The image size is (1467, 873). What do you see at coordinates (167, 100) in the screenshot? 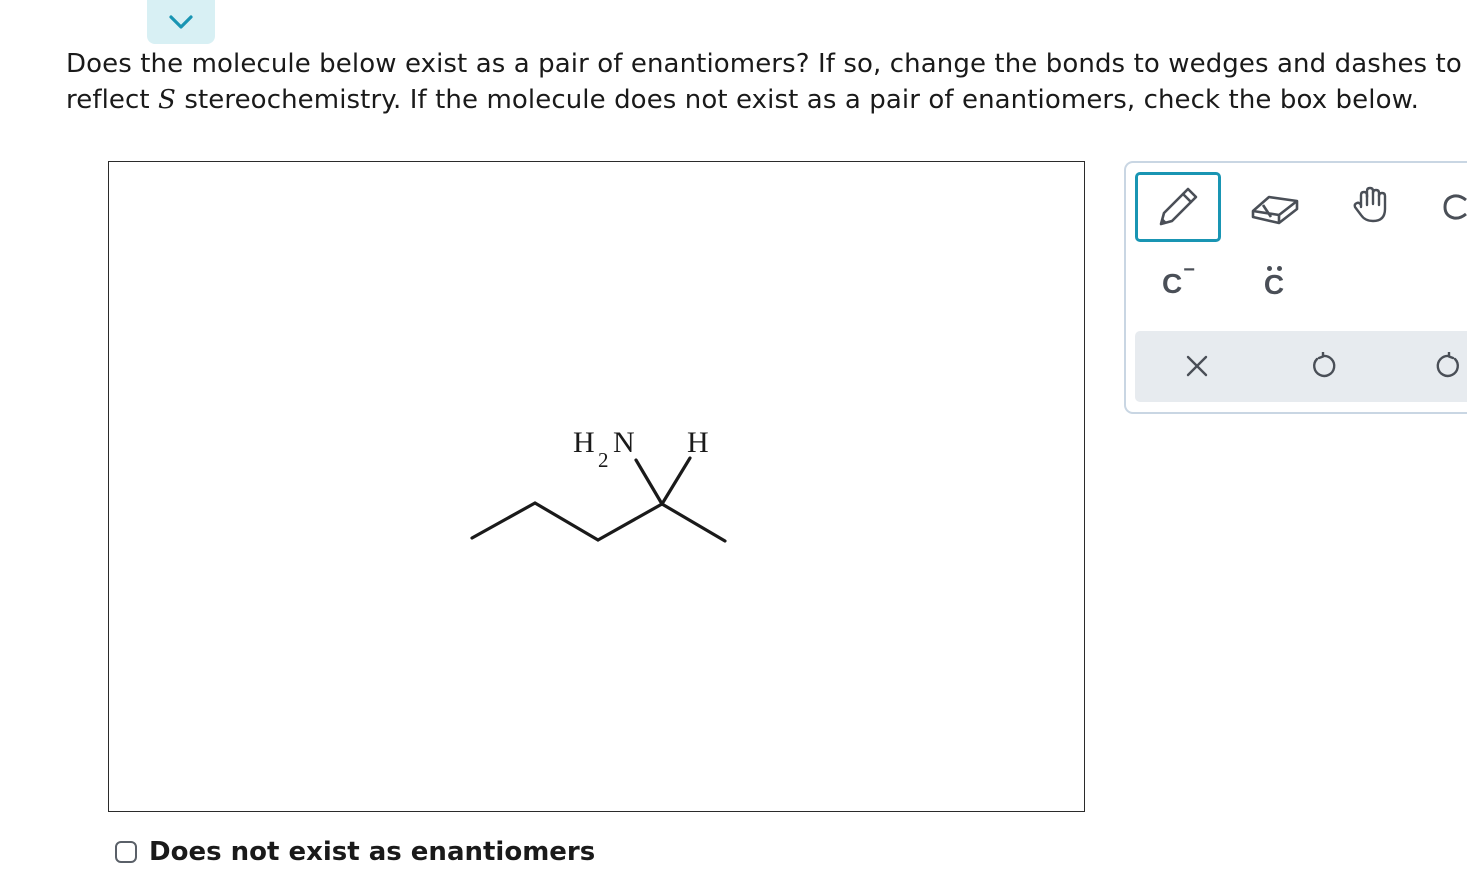
I see `stereo-descriptor: S` at bounding box center [167, 100].